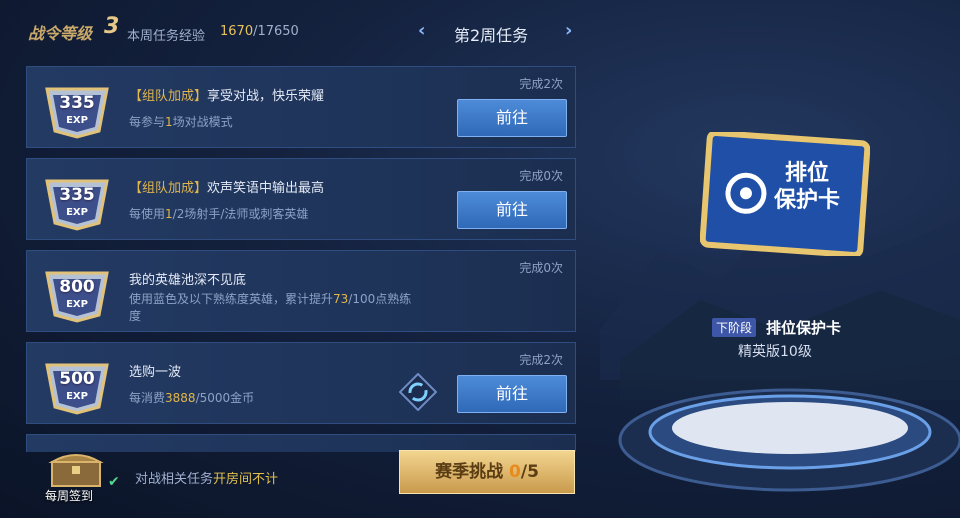  I want to click on desc-text: 每参与, so click(147, 122).